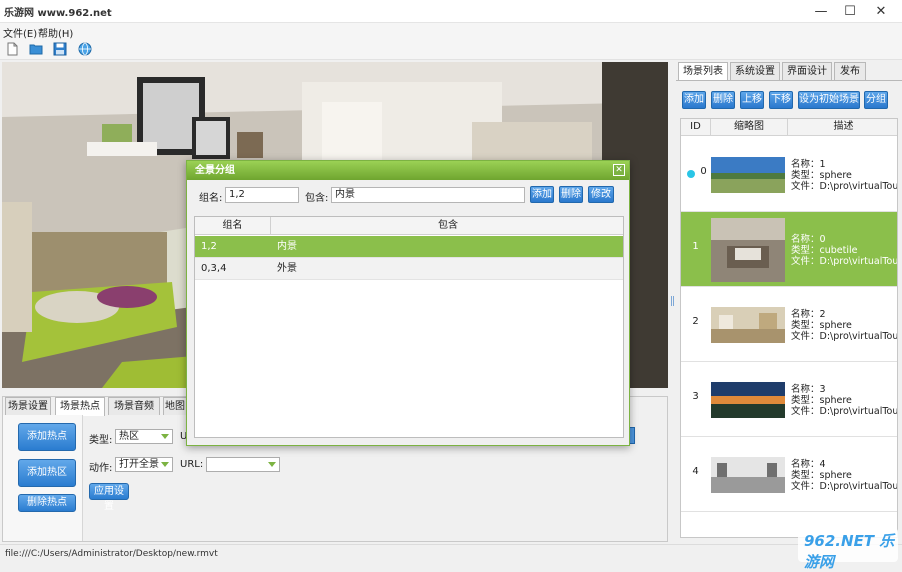  Describe the element at coordinates (619, 170) in the screenshot. I see `dialog-close-icon: ✕` at that location.